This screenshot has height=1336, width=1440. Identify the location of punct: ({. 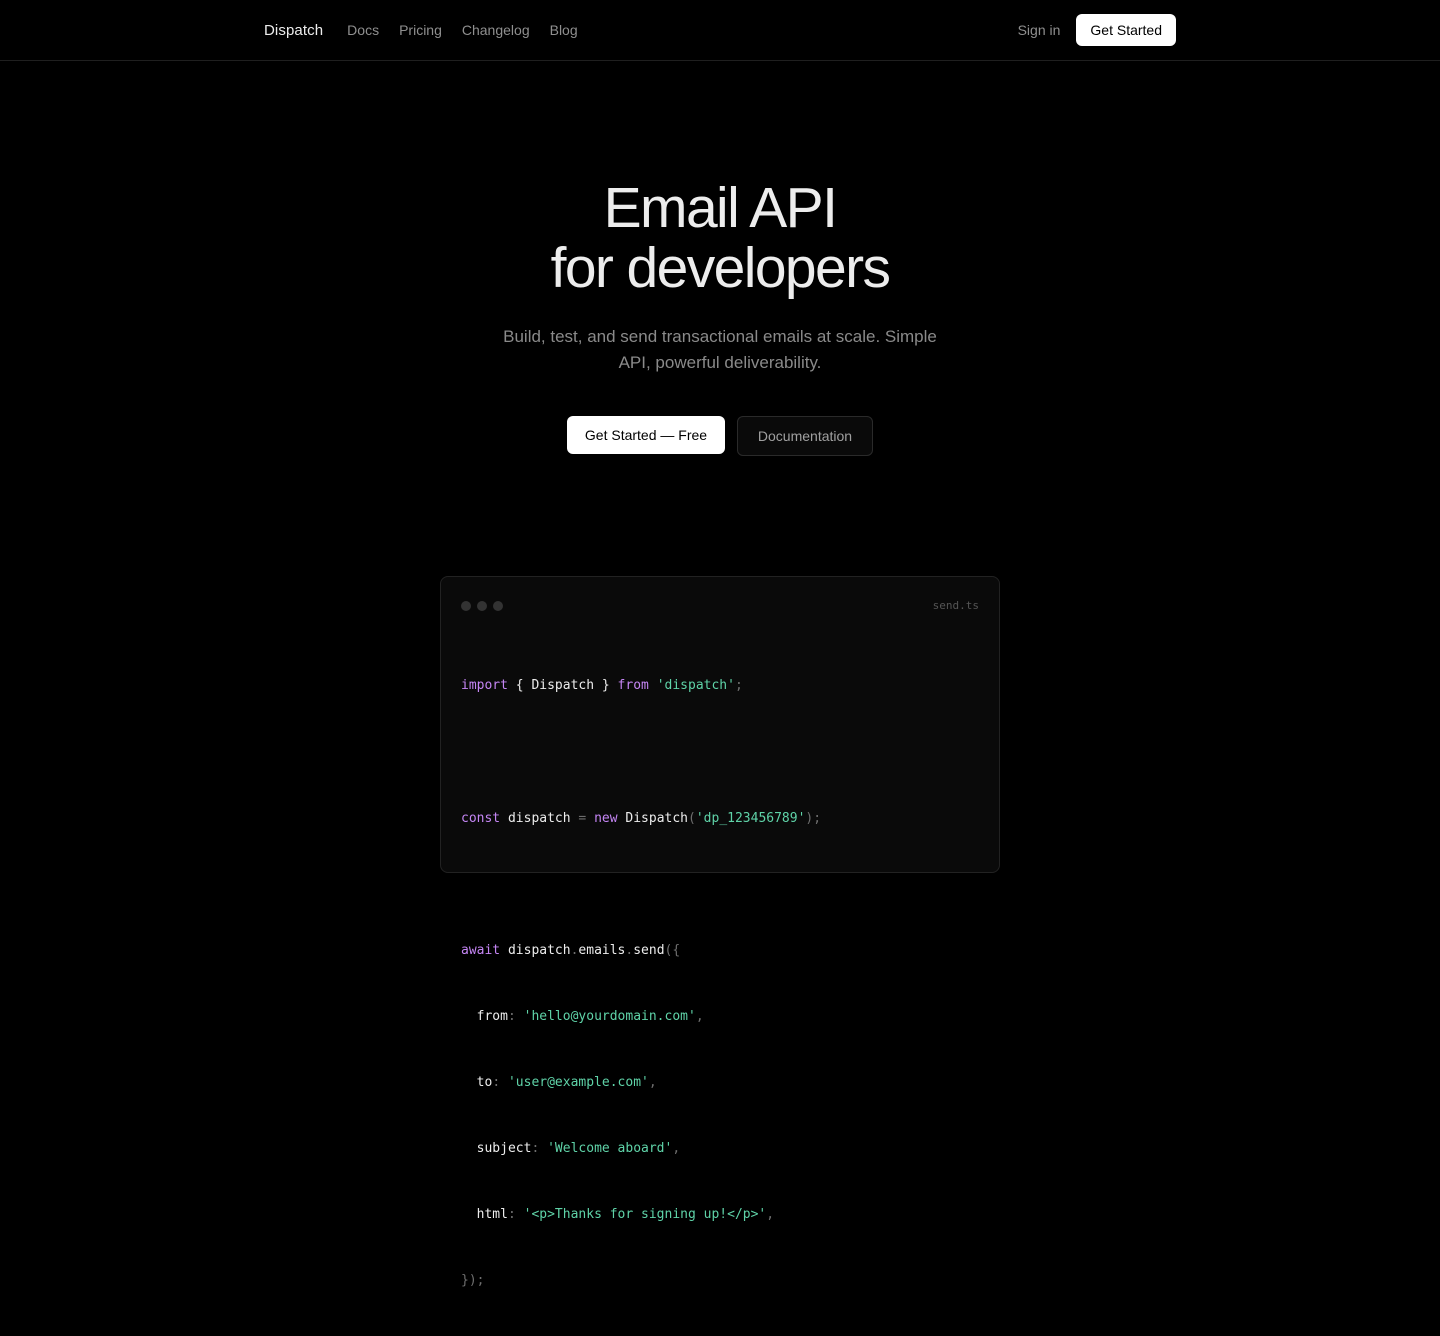
(672, 950).